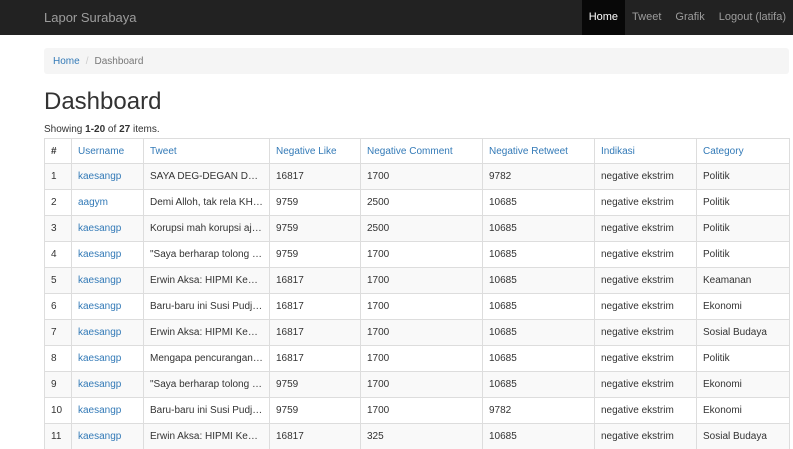 The image size is (793, 449). Describe the element at coordinates (603, 17) in the screenshot. I see `nav-home: Home` at that location.